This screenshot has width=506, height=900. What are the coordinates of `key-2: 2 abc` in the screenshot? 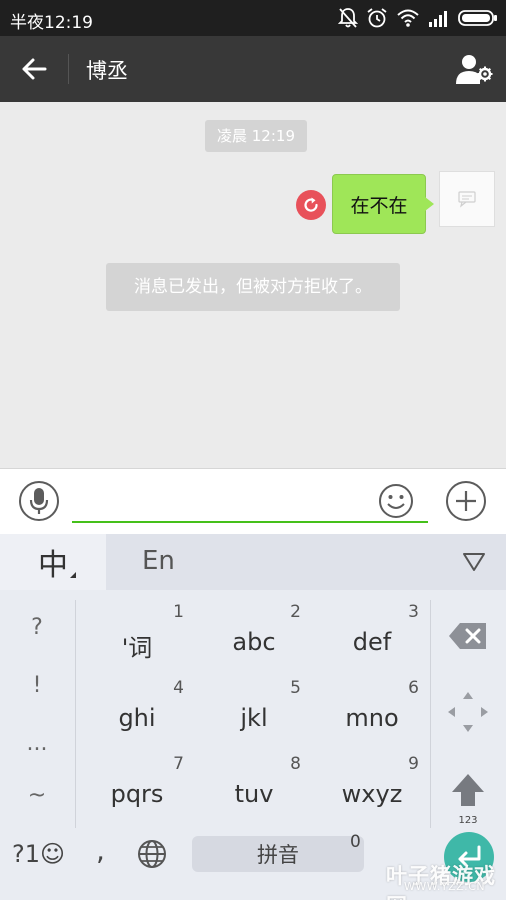 It's located at (254, 635).